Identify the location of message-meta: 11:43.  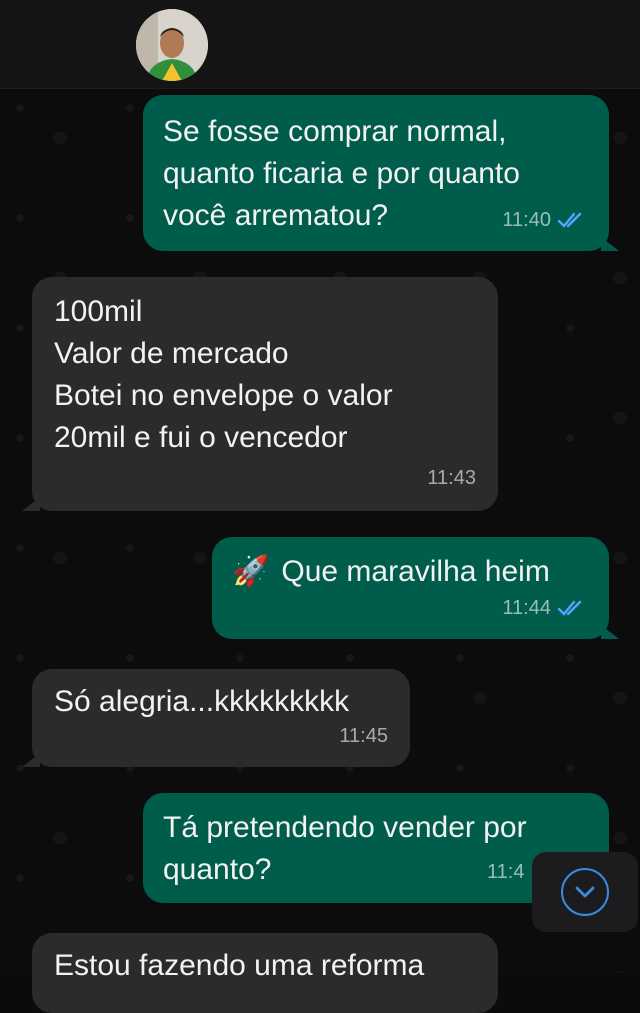
(451, 478).